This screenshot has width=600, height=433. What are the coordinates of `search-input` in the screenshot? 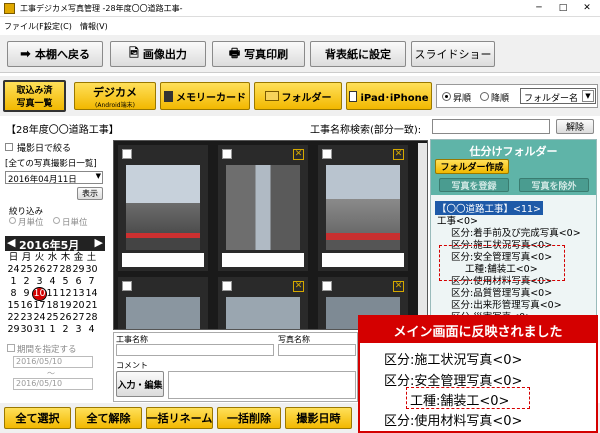 It's located at (491, 126).